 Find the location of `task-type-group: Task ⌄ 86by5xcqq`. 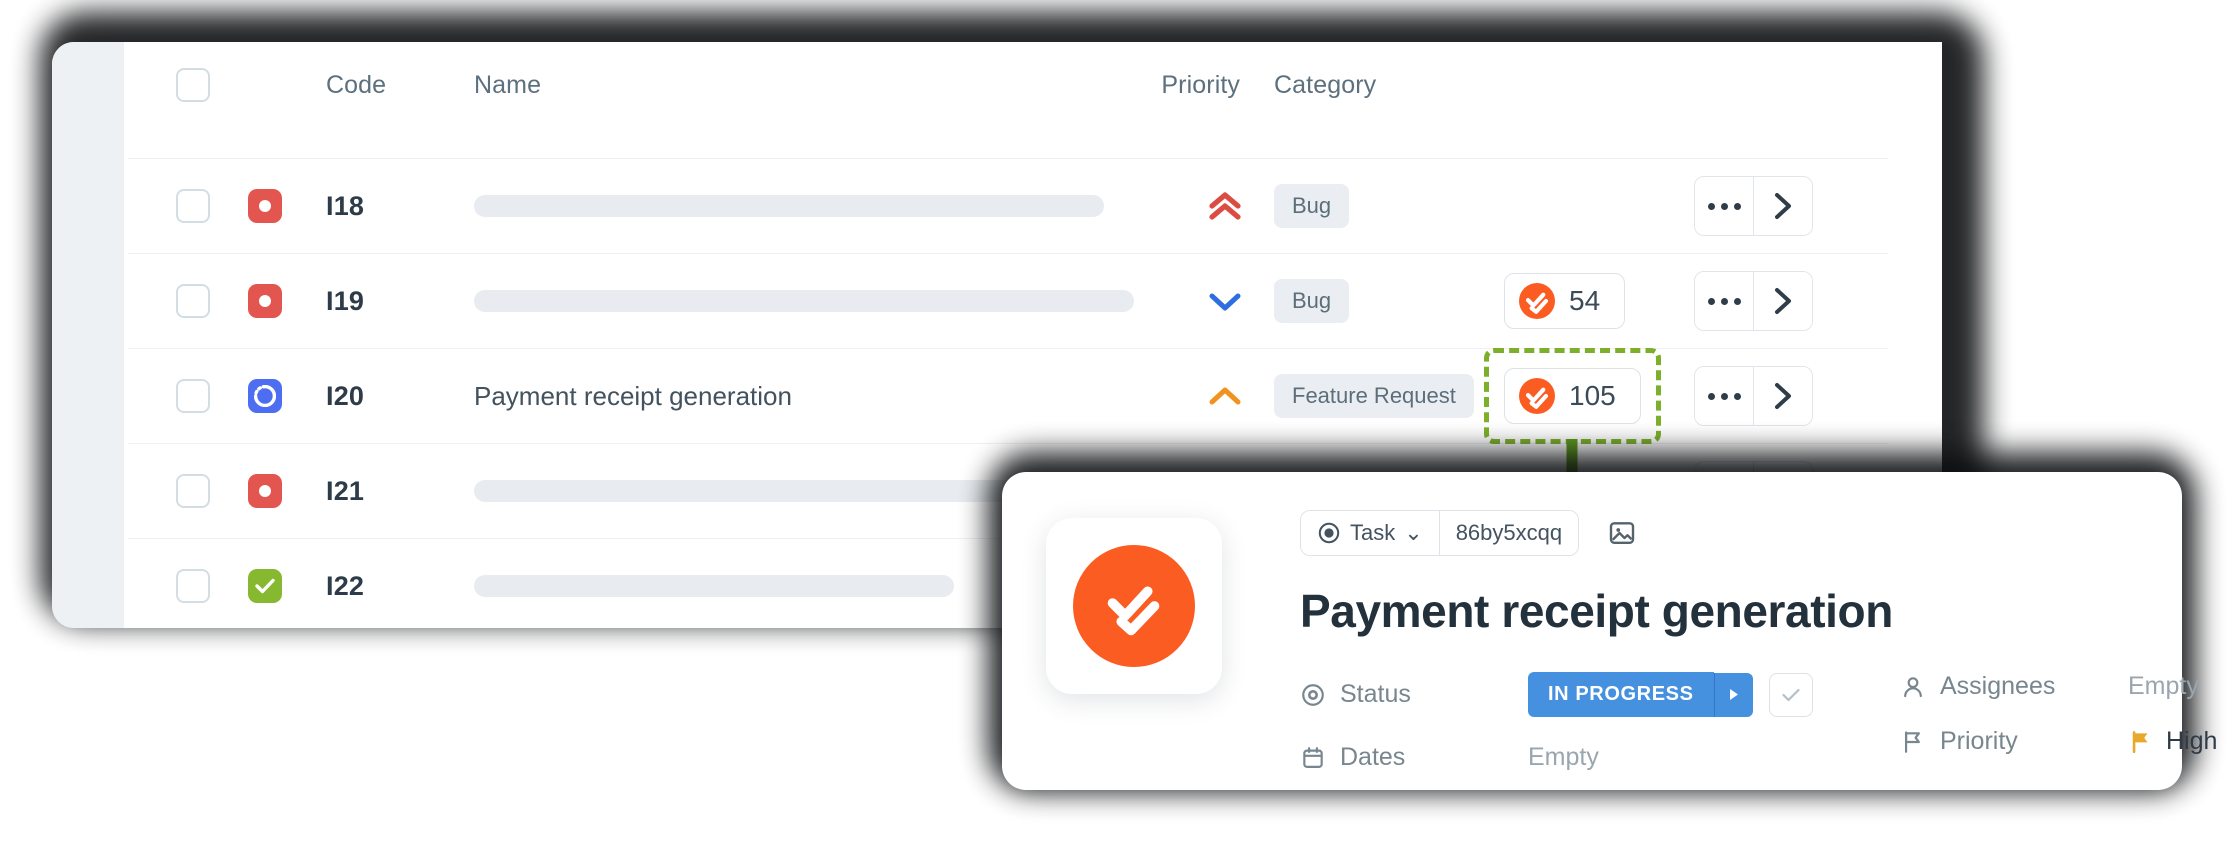

task-type-group: Task ⌄ 86by5xcqq is located at coordinates (1440, 533).